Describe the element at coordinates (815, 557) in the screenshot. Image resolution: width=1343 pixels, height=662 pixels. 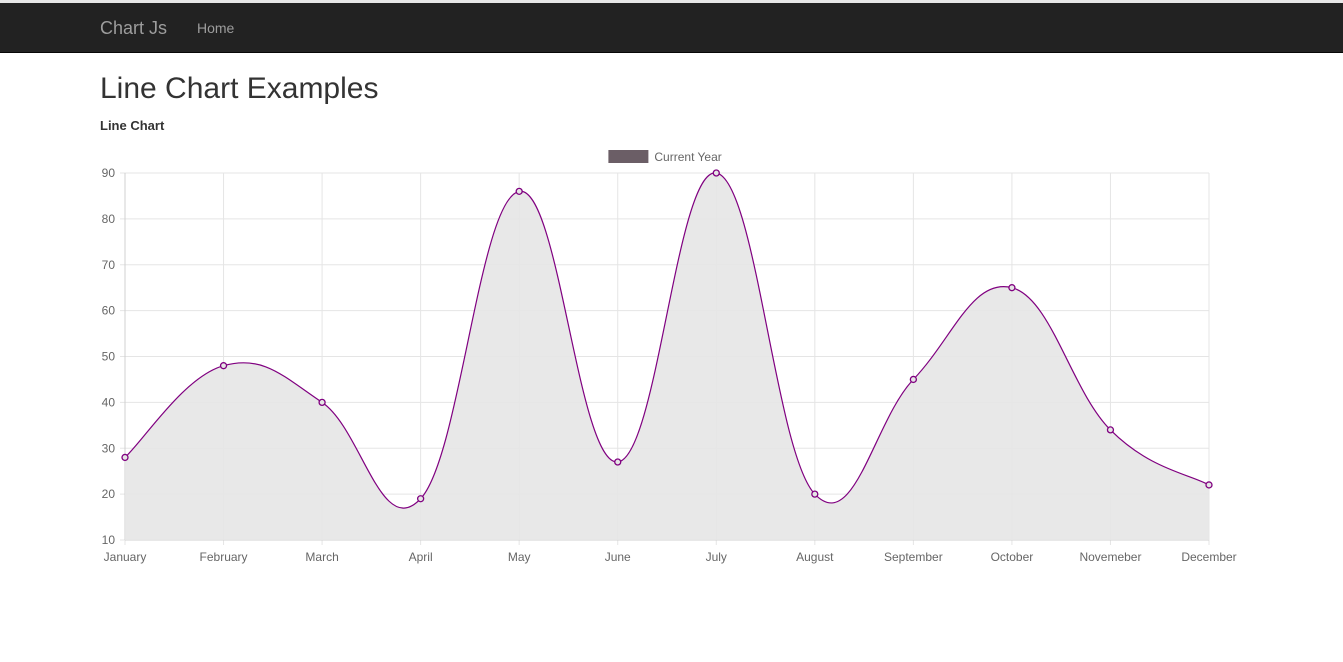
I see `x-tick-label: August` at that location.